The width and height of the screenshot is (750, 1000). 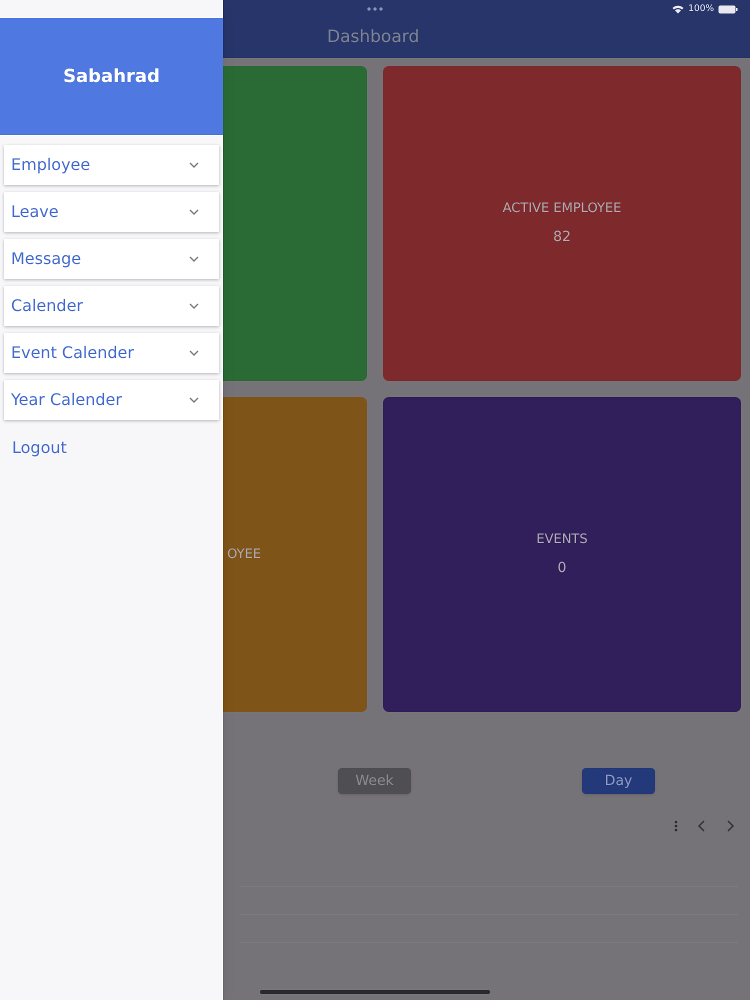 I want to click on card-value: 82, so click(x=562, y=237).